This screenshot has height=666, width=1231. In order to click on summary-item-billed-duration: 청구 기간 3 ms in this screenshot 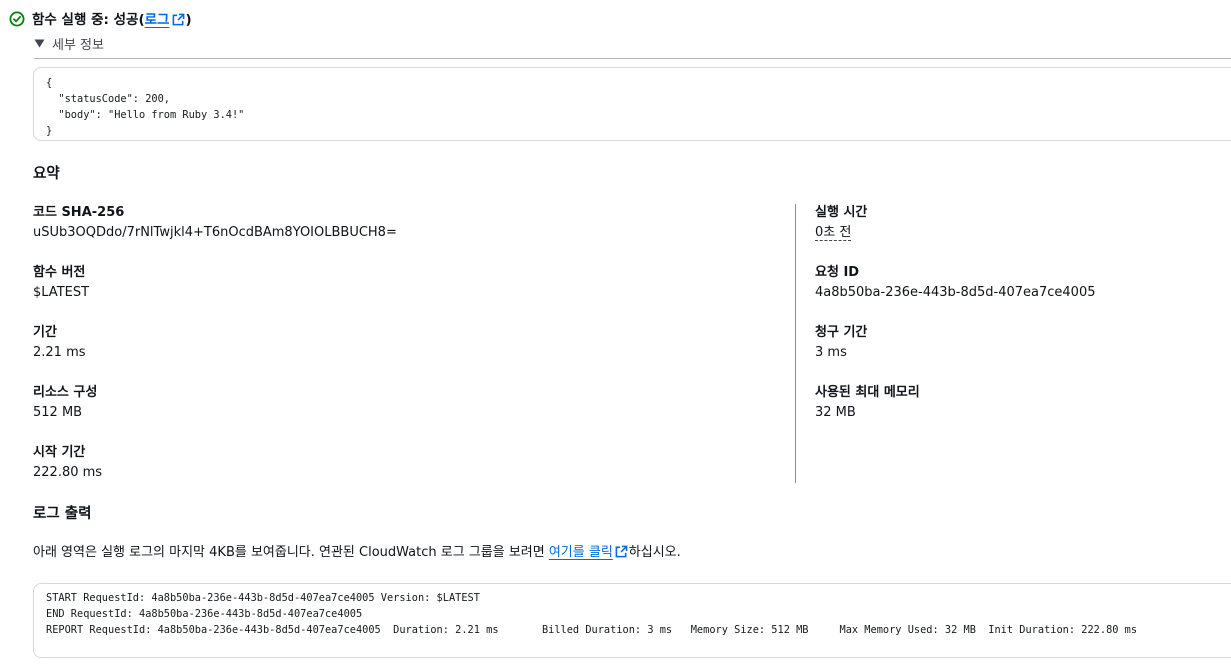, I will do `click(841, 343)`.